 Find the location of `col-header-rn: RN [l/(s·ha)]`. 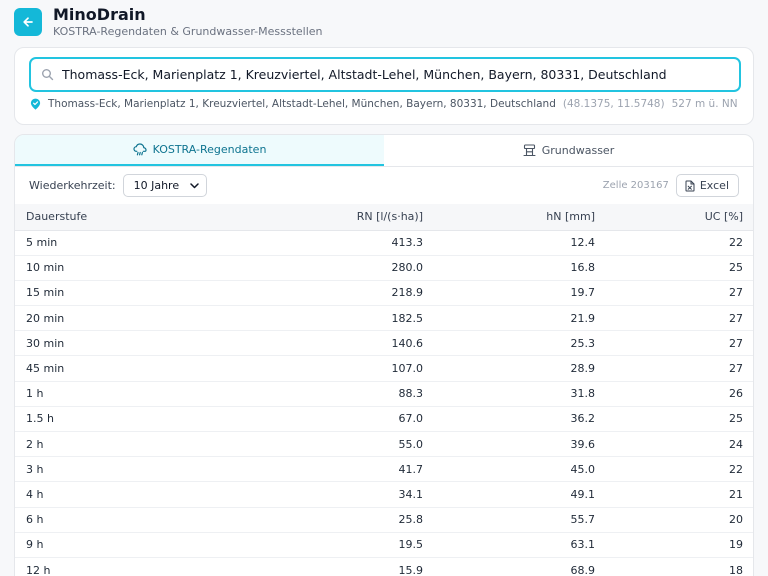

col-header-rn: RN [l/(s·ha)] is located at coordinates (324, 217).